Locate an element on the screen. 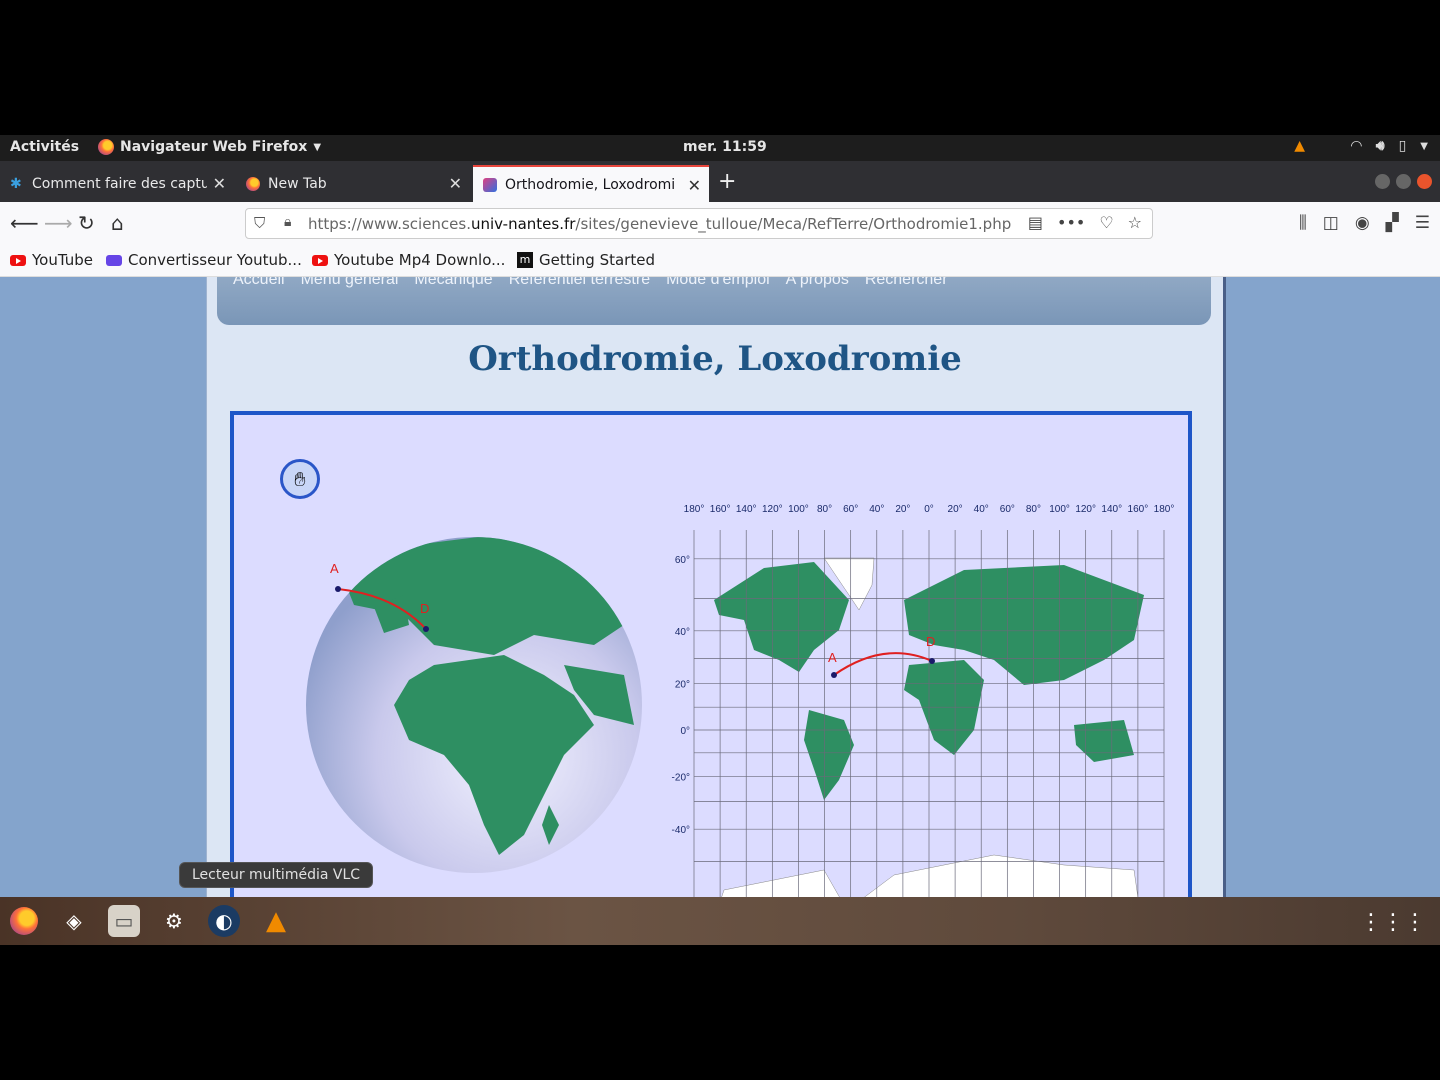 The height and width of the screenshot is (1080, 1440). reload-icon: ↻ is located at coordinates (86, 223).